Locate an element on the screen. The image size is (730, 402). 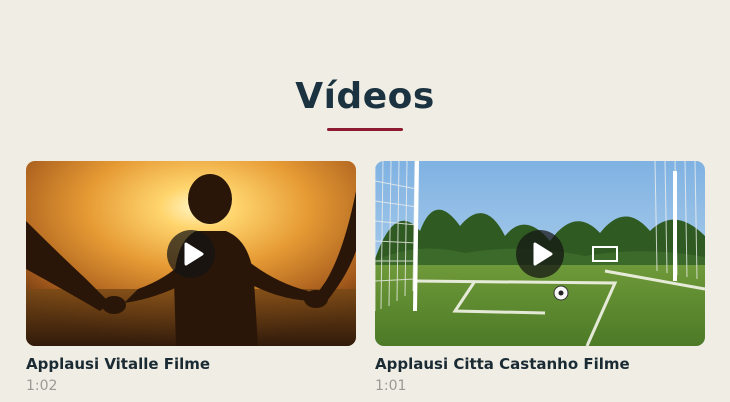
title-underline-divider is located at coordinates (365, 129).